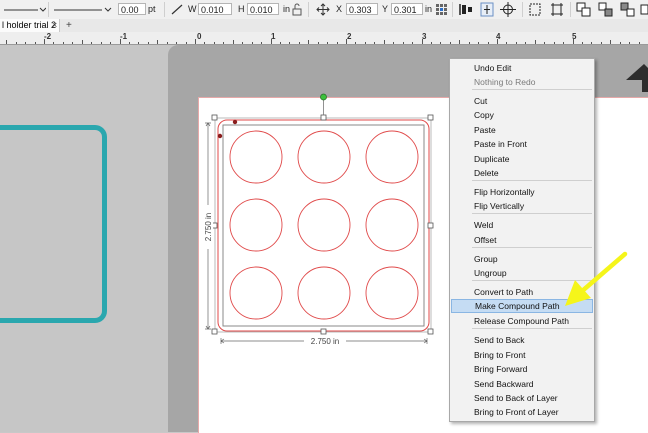 The height and width of the screenshot is (433, 648). What do you see at coordinates (325, 341) in the screenshot?
I see `width-dimension-label: 2.750 in` at bounding box center [325, 341].